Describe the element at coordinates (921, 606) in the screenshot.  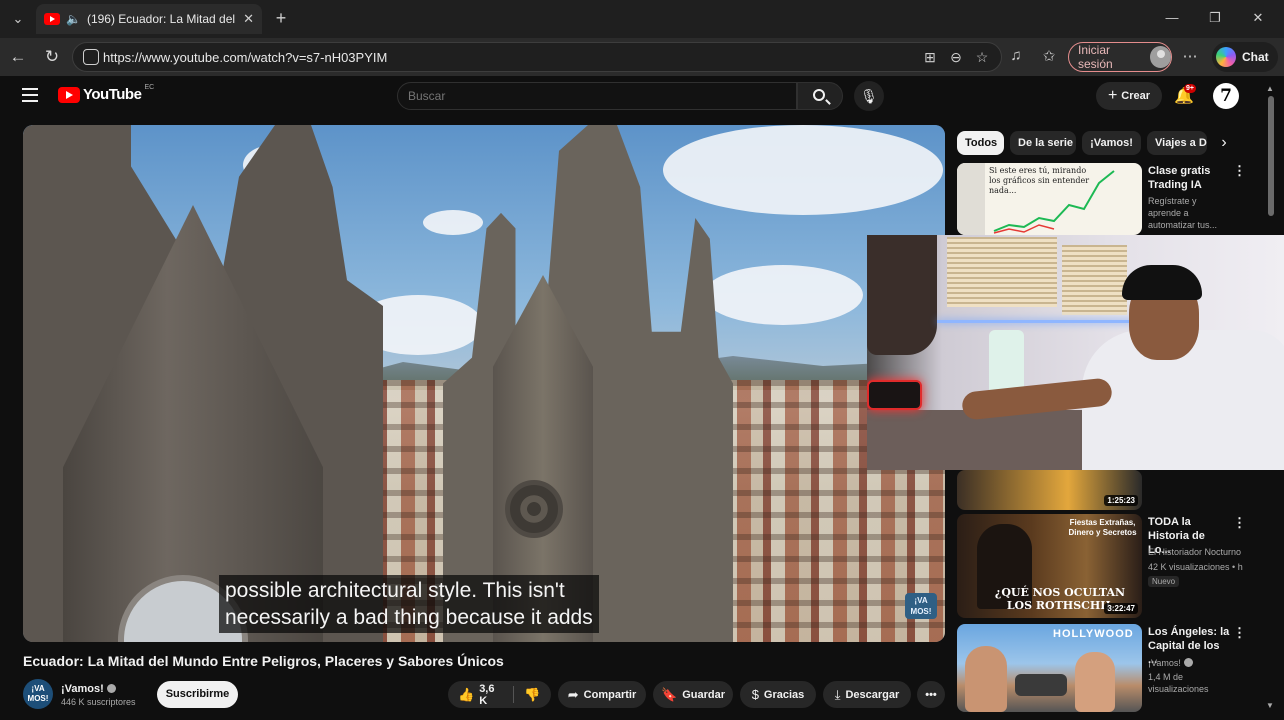
I see `channel-watermark: ¡VA MOS!` at that location.